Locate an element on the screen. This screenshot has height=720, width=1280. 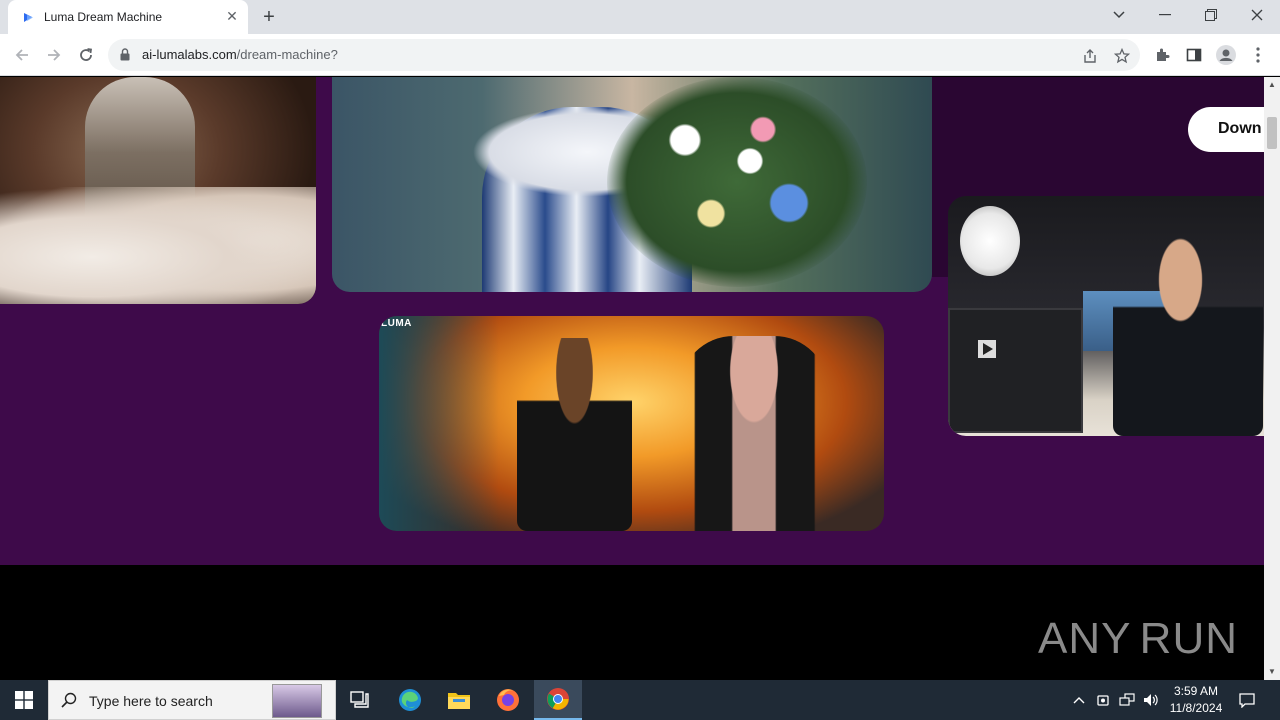
gallery-video-flowers is located at coordinates (632, 184).